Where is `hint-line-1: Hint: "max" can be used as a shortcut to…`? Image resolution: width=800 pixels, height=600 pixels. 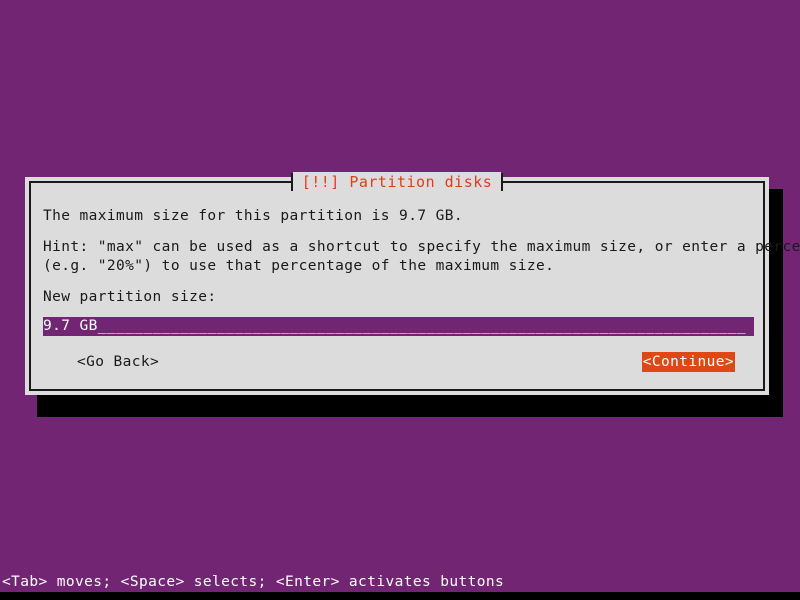 hint-line-1: Hint: "max" can be used as a shortcut to… is located at coordinates (421, 247).